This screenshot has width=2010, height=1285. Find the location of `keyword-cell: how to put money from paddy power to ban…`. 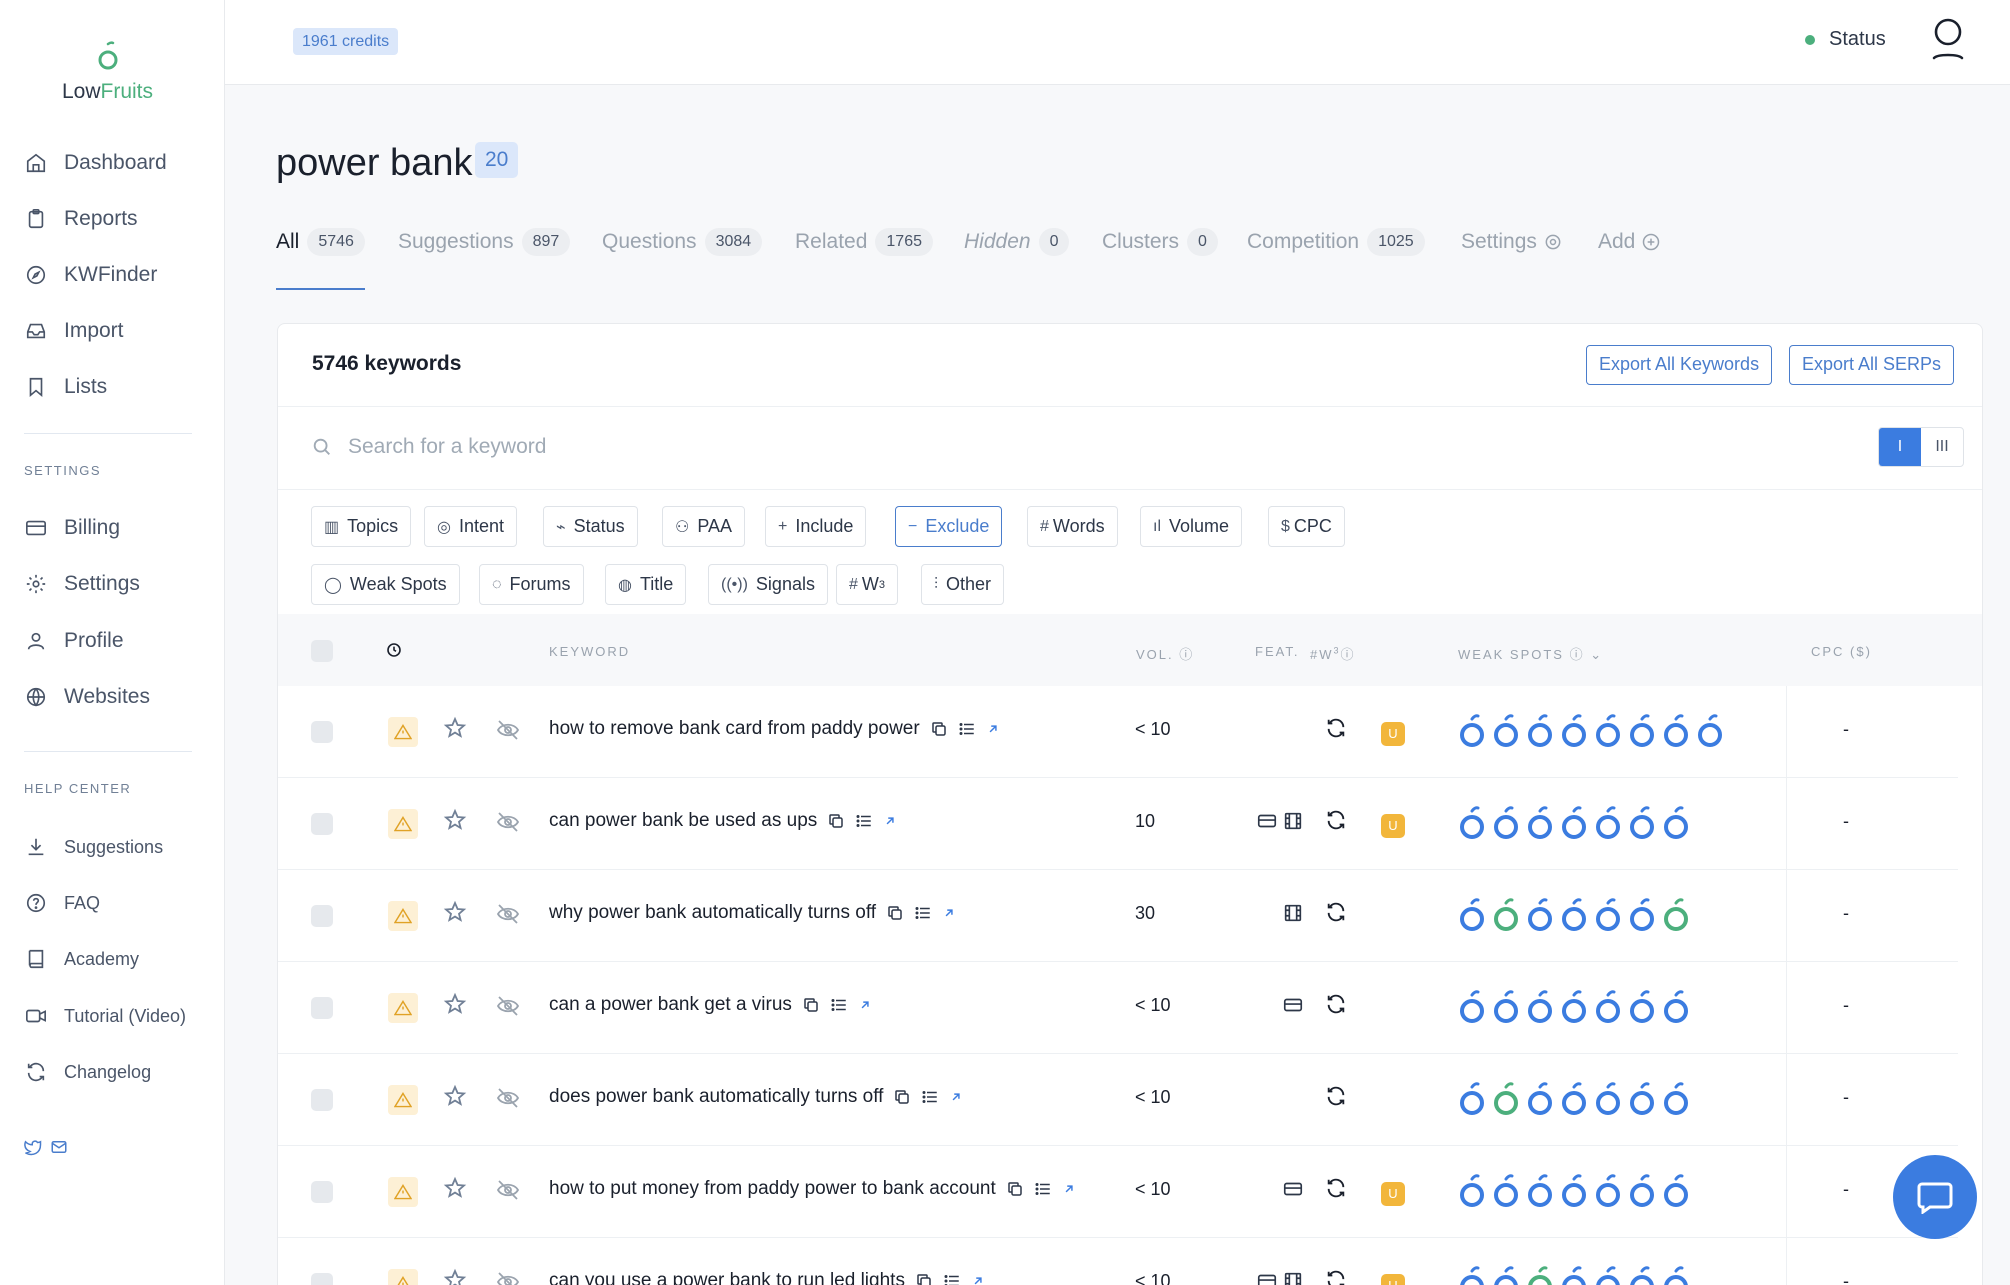

keyword-cell: how to put money from paddy power to ban… is located at coordinates (812, 1189).